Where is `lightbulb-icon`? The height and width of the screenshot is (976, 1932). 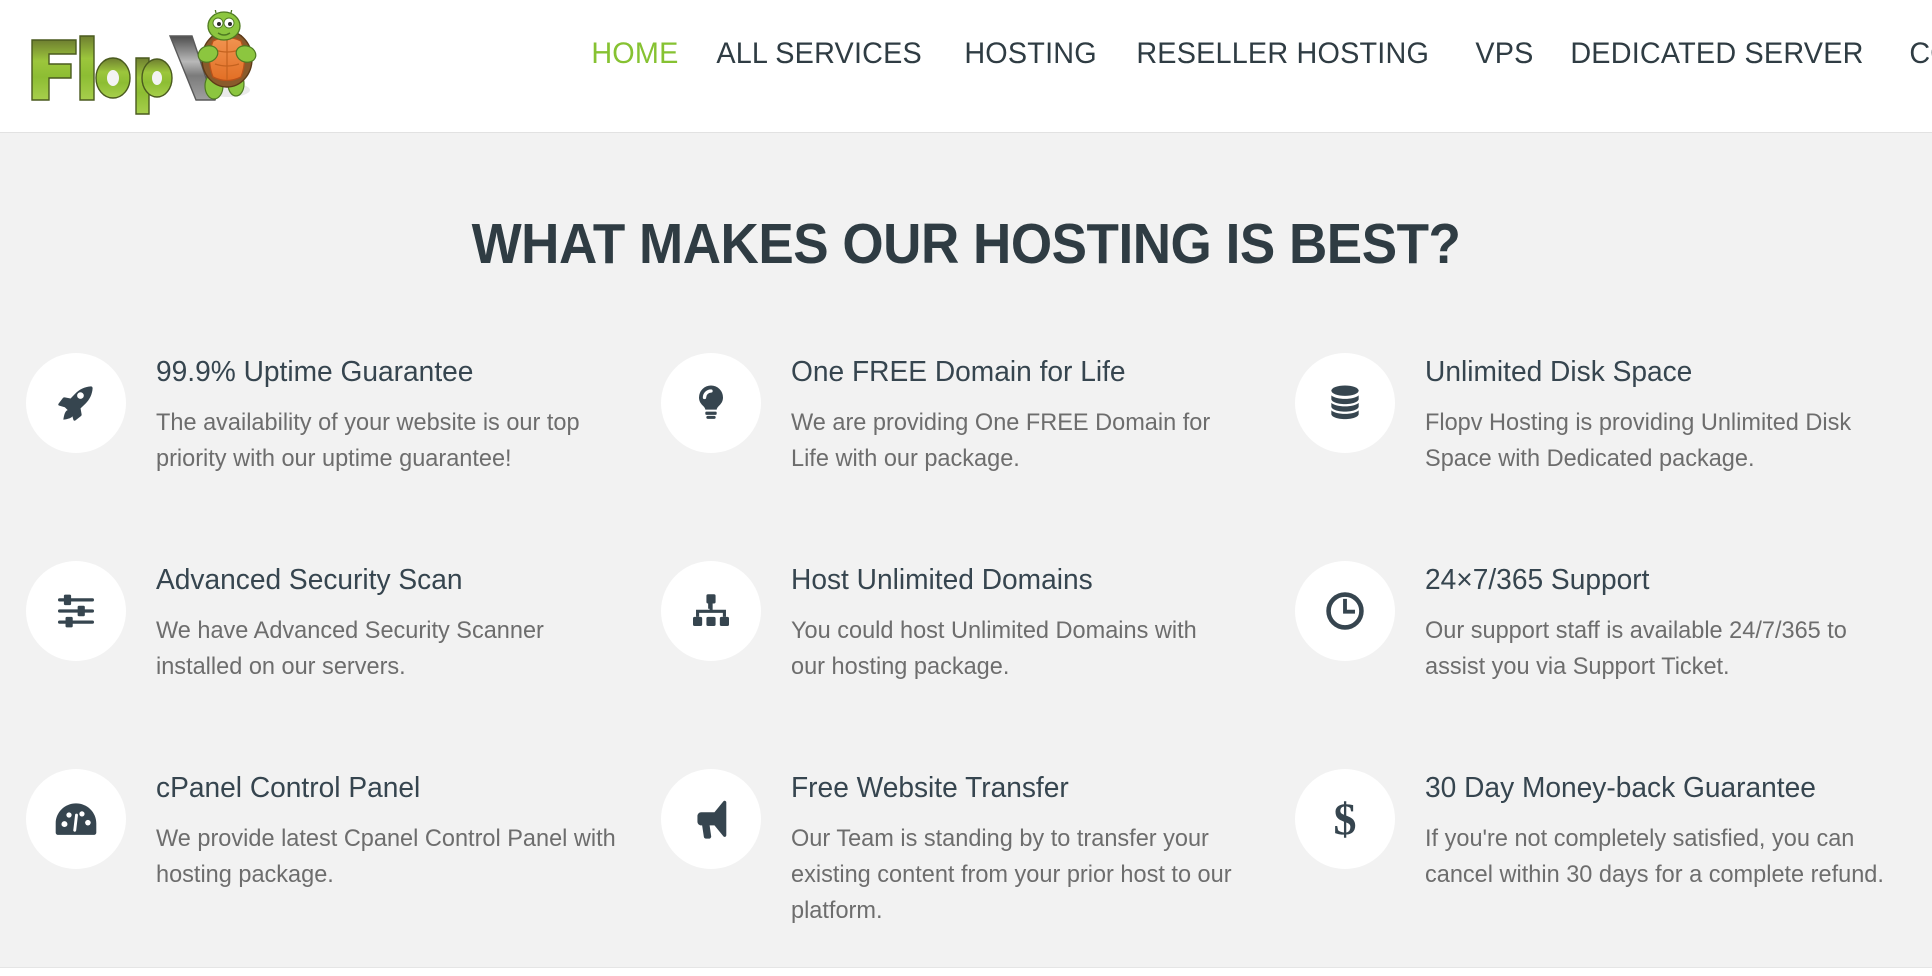 lightbulb-icon is located at coordinates (710, 403).